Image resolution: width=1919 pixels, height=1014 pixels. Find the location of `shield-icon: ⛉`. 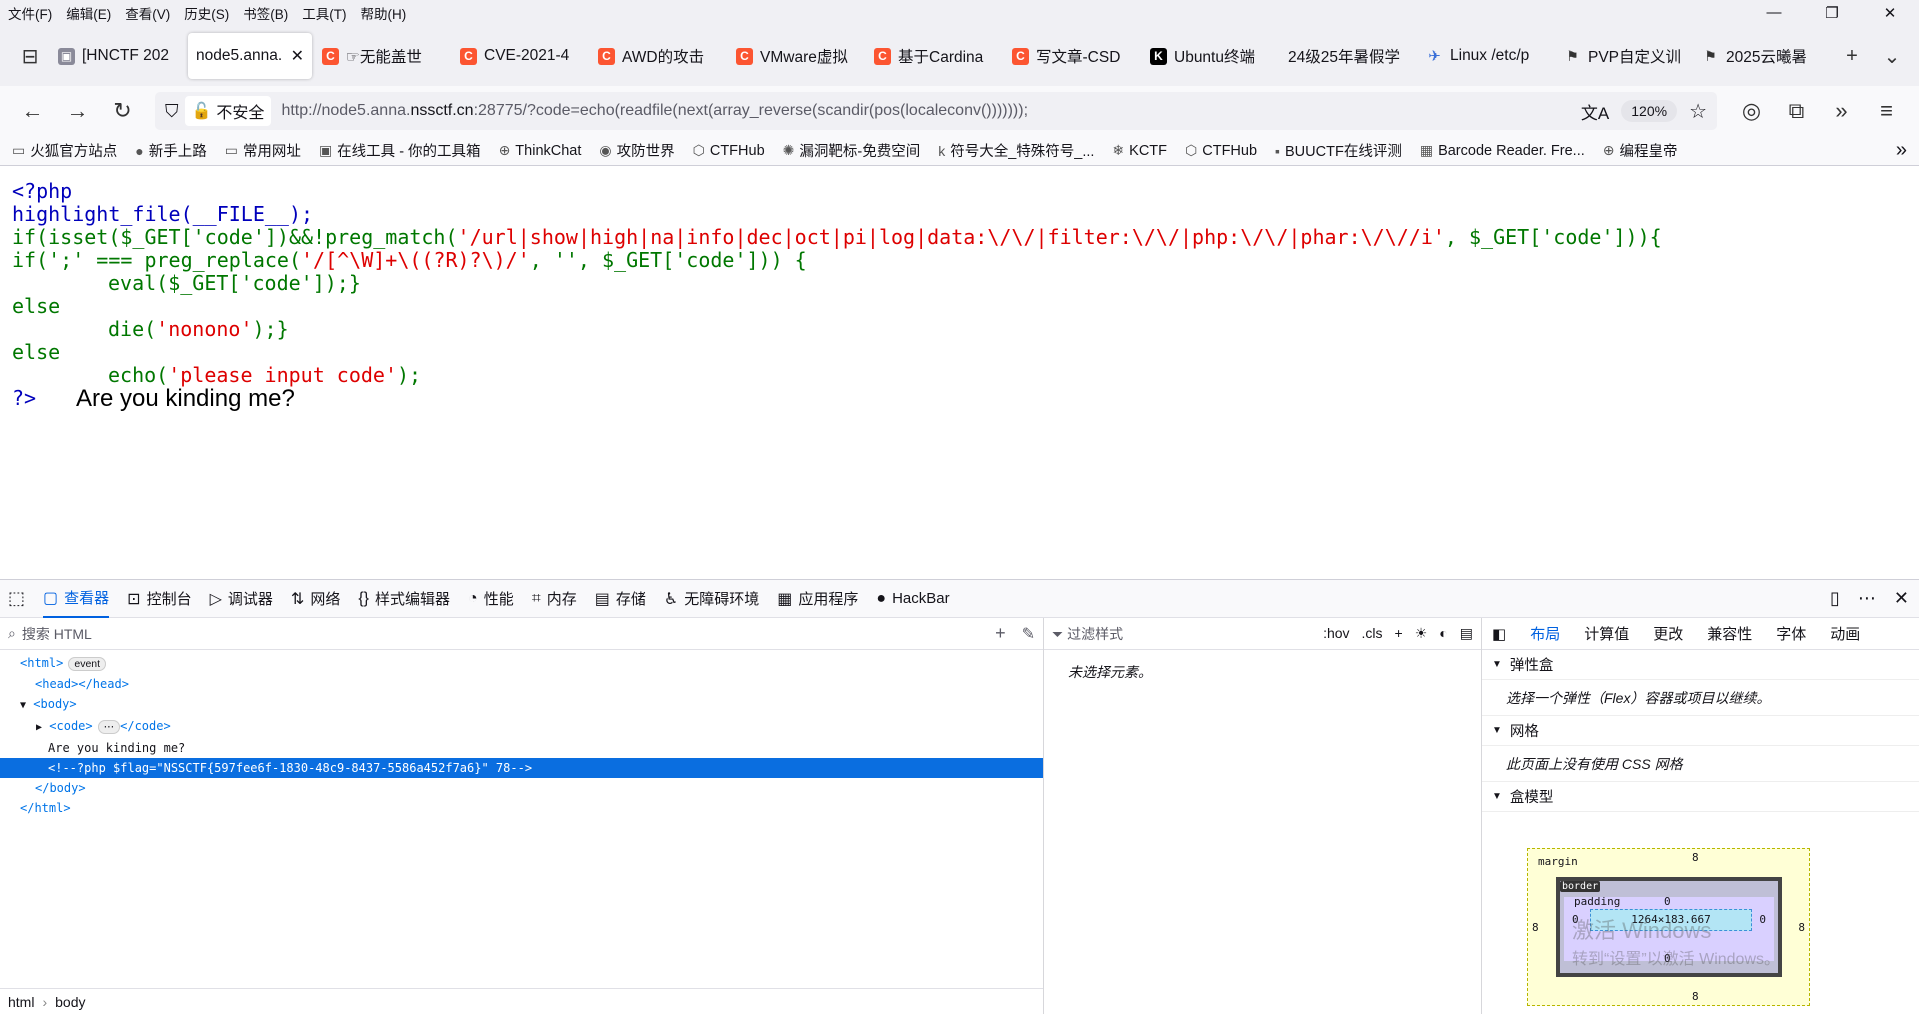

shield-icon: ⛉ is located at coordinates (172, 111).